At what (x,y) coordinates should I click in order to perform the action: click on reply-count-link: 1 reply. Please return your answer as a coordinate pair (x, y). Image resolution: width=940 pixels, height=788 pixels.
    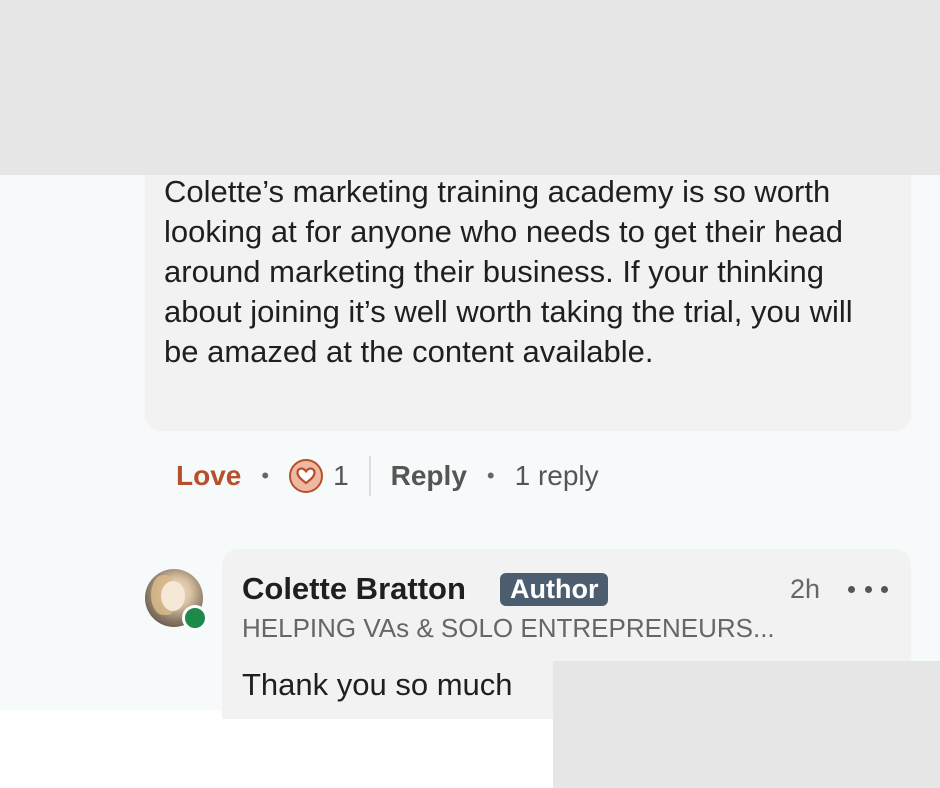
    Looking at the image, I should click on (557, 476).